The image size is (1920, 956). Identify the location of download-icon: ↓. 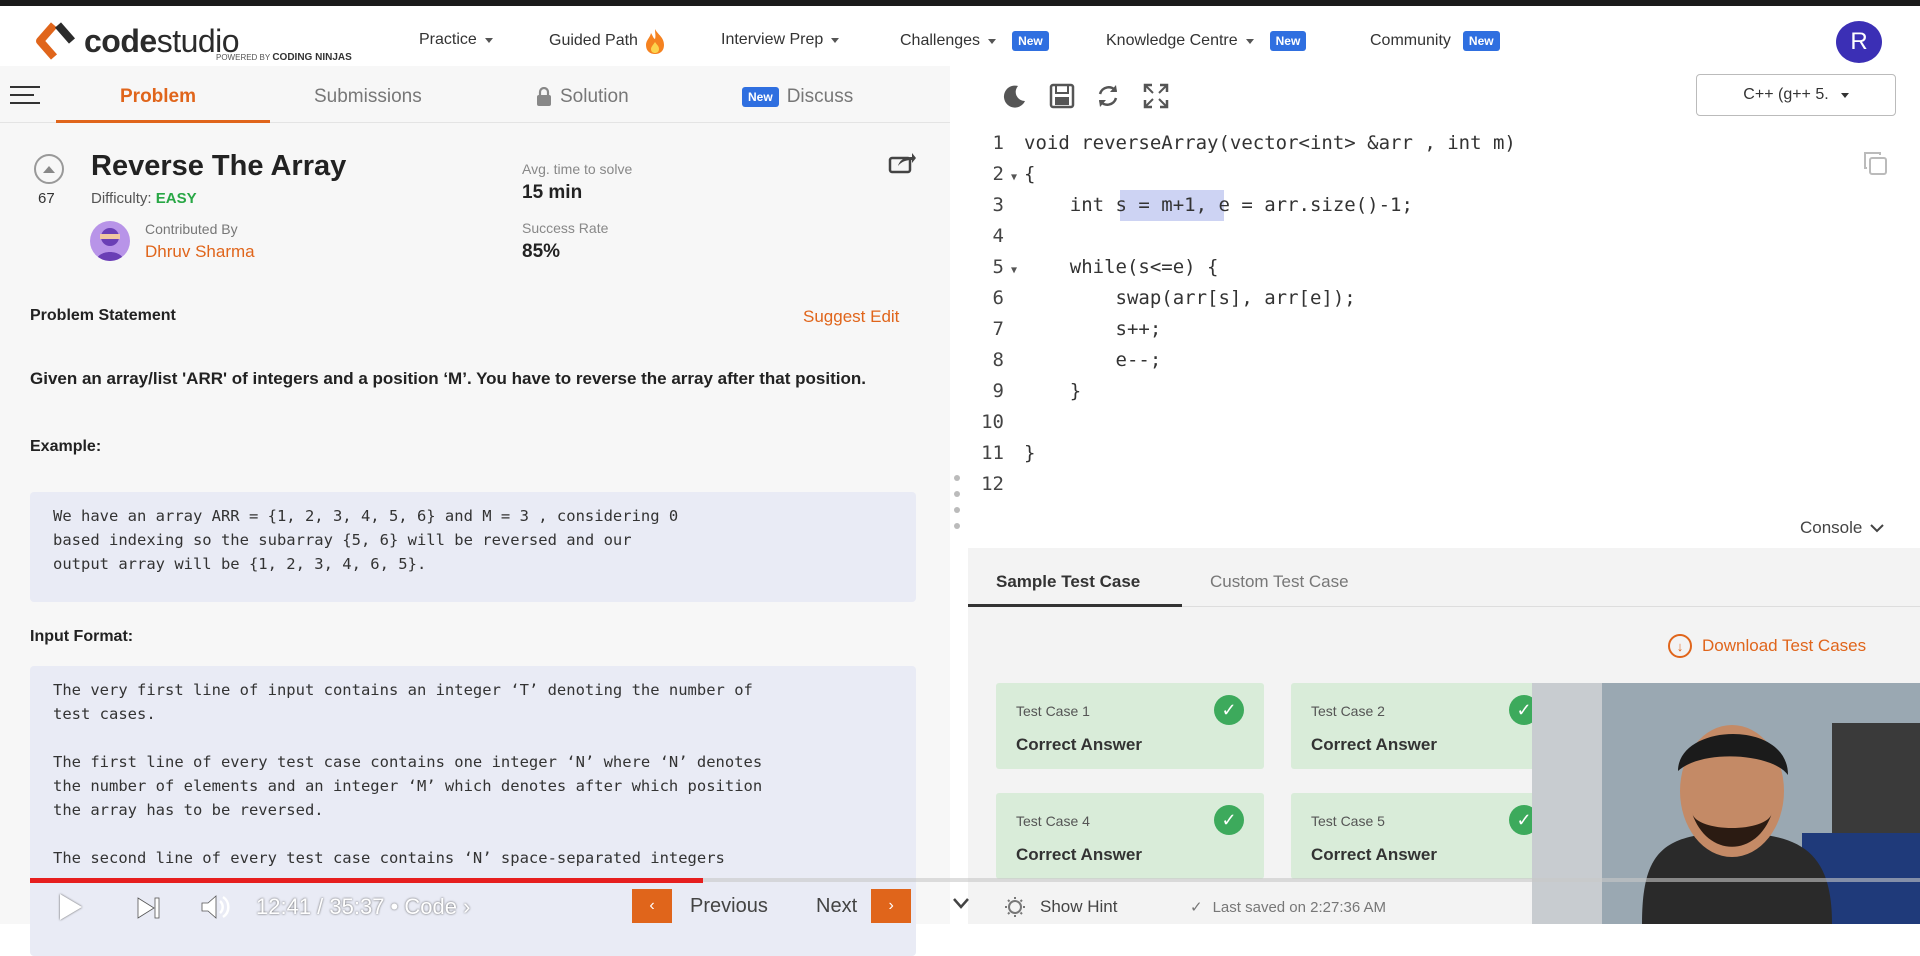
(1680, 646).